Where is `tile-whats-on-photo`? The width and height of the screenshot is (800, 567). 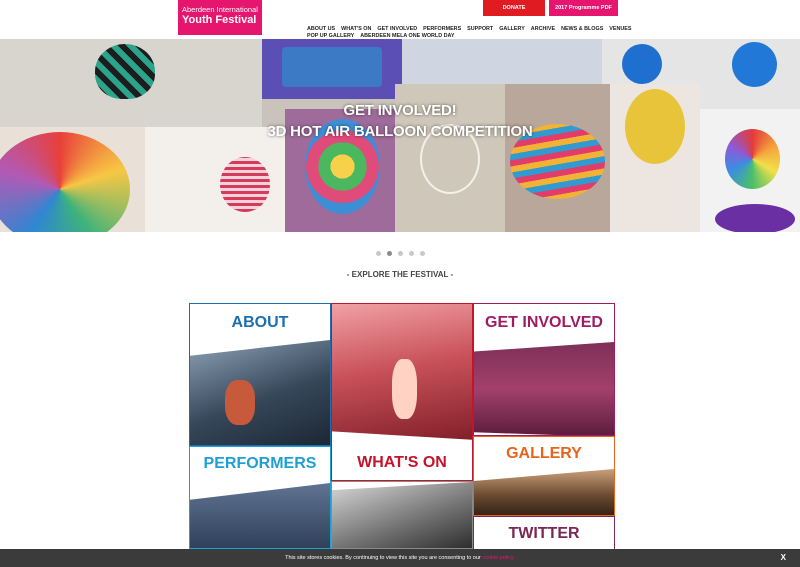 tile-whats-on-photo is located at coordinates (402, 372).